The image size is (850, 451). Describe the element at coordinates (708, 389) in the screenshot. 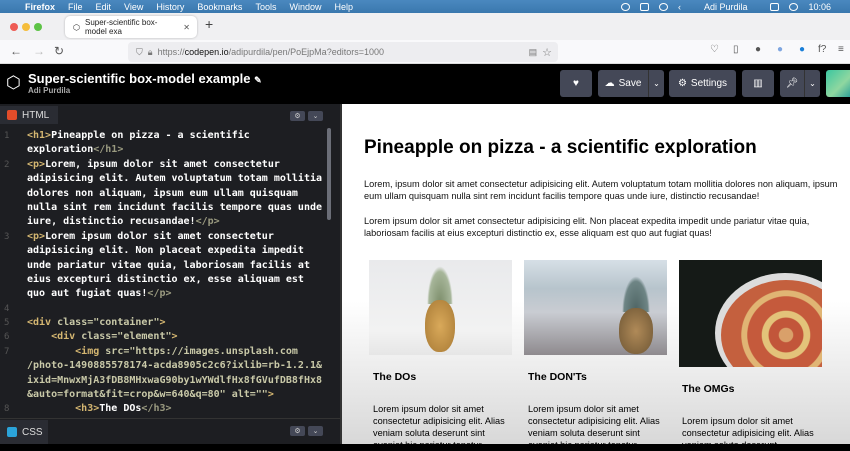

I see `card-title: The OMGs` at that location.